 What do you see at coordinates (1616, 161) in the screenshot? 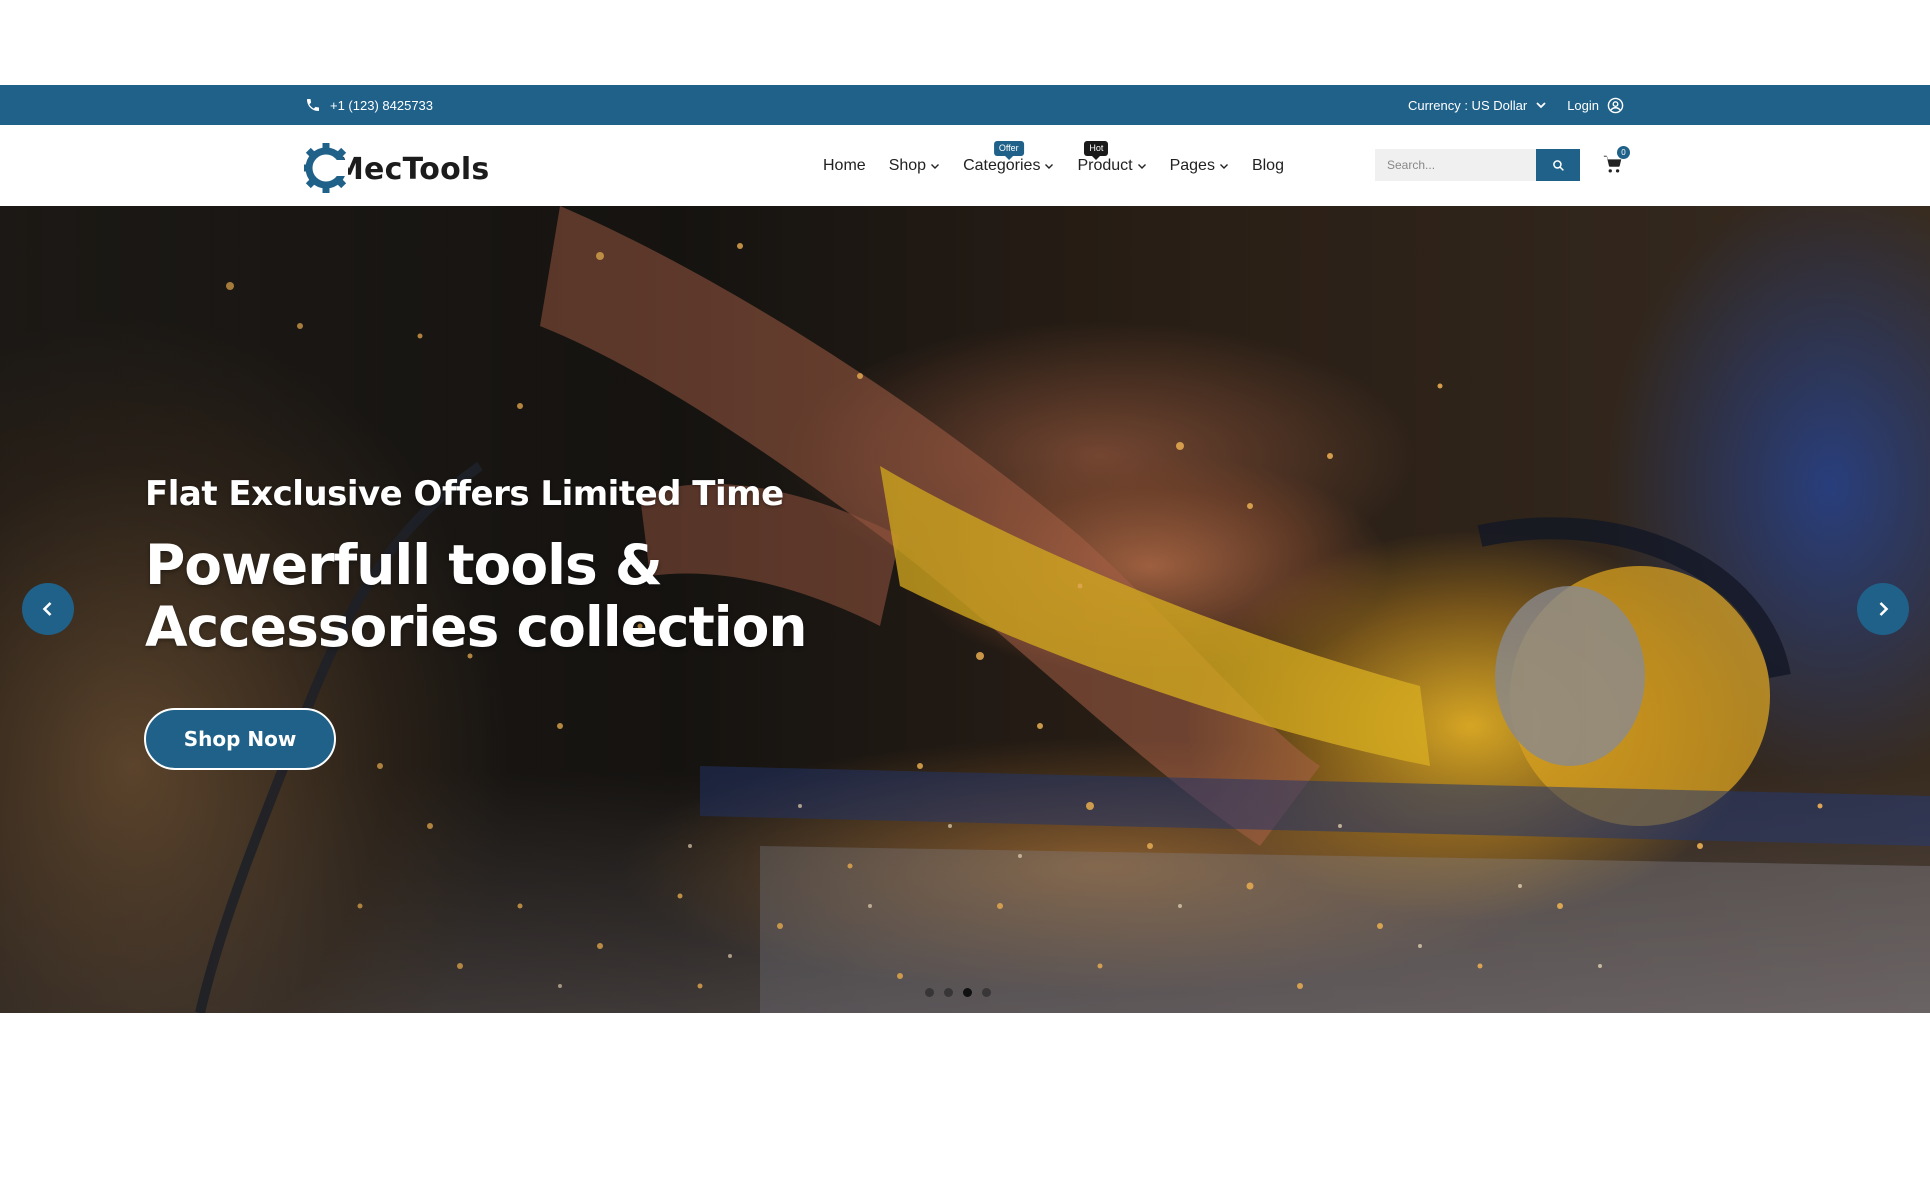
I see `cart-button: 0` at bounding box center [1616, 161].